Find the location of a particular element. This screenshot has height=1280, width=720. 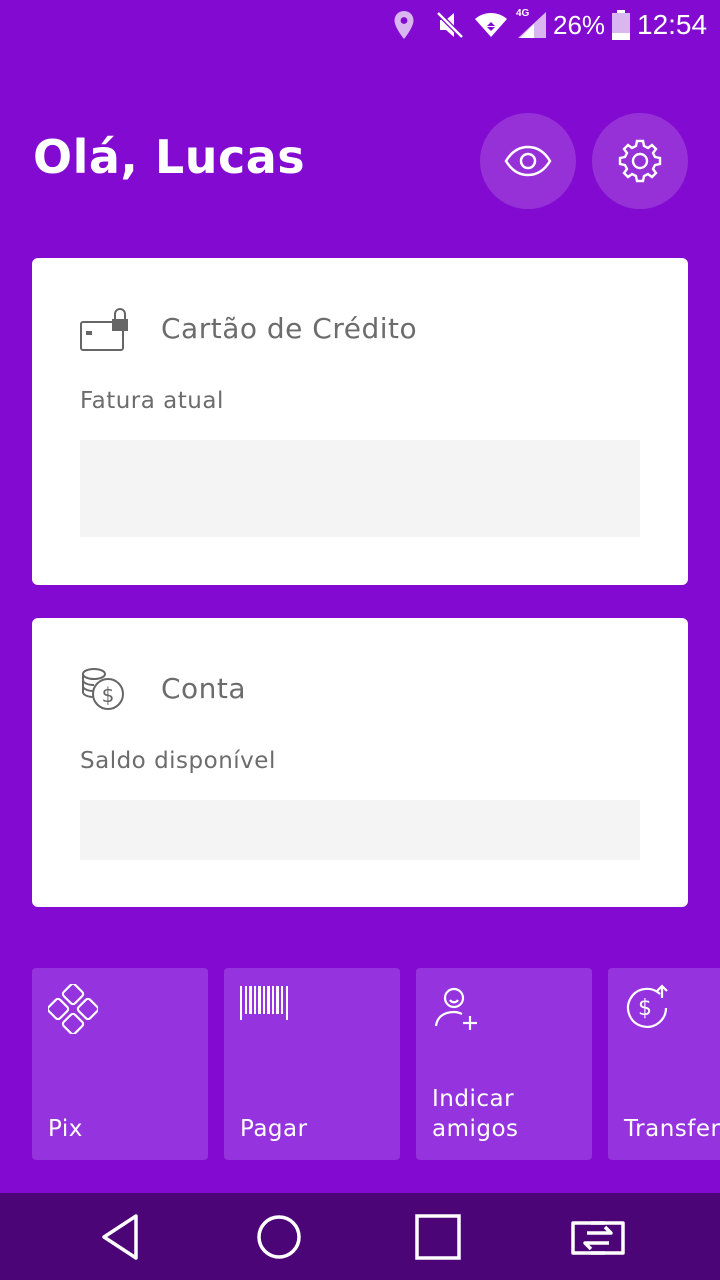

eye-icon is located at coordinates (528, 161).